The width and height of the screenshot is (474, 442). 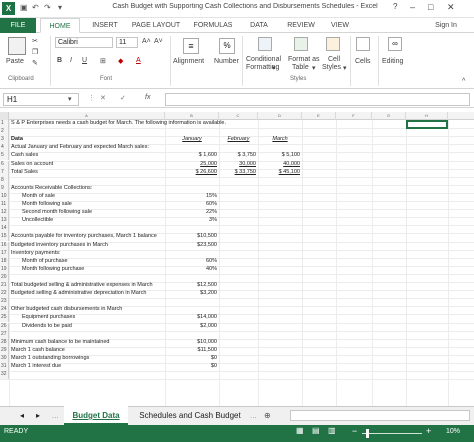 What do you see at coordinates (60, 7) in the screenshot?
I see `customize-qat-icon: ▾` at bounding box center [60, 7].